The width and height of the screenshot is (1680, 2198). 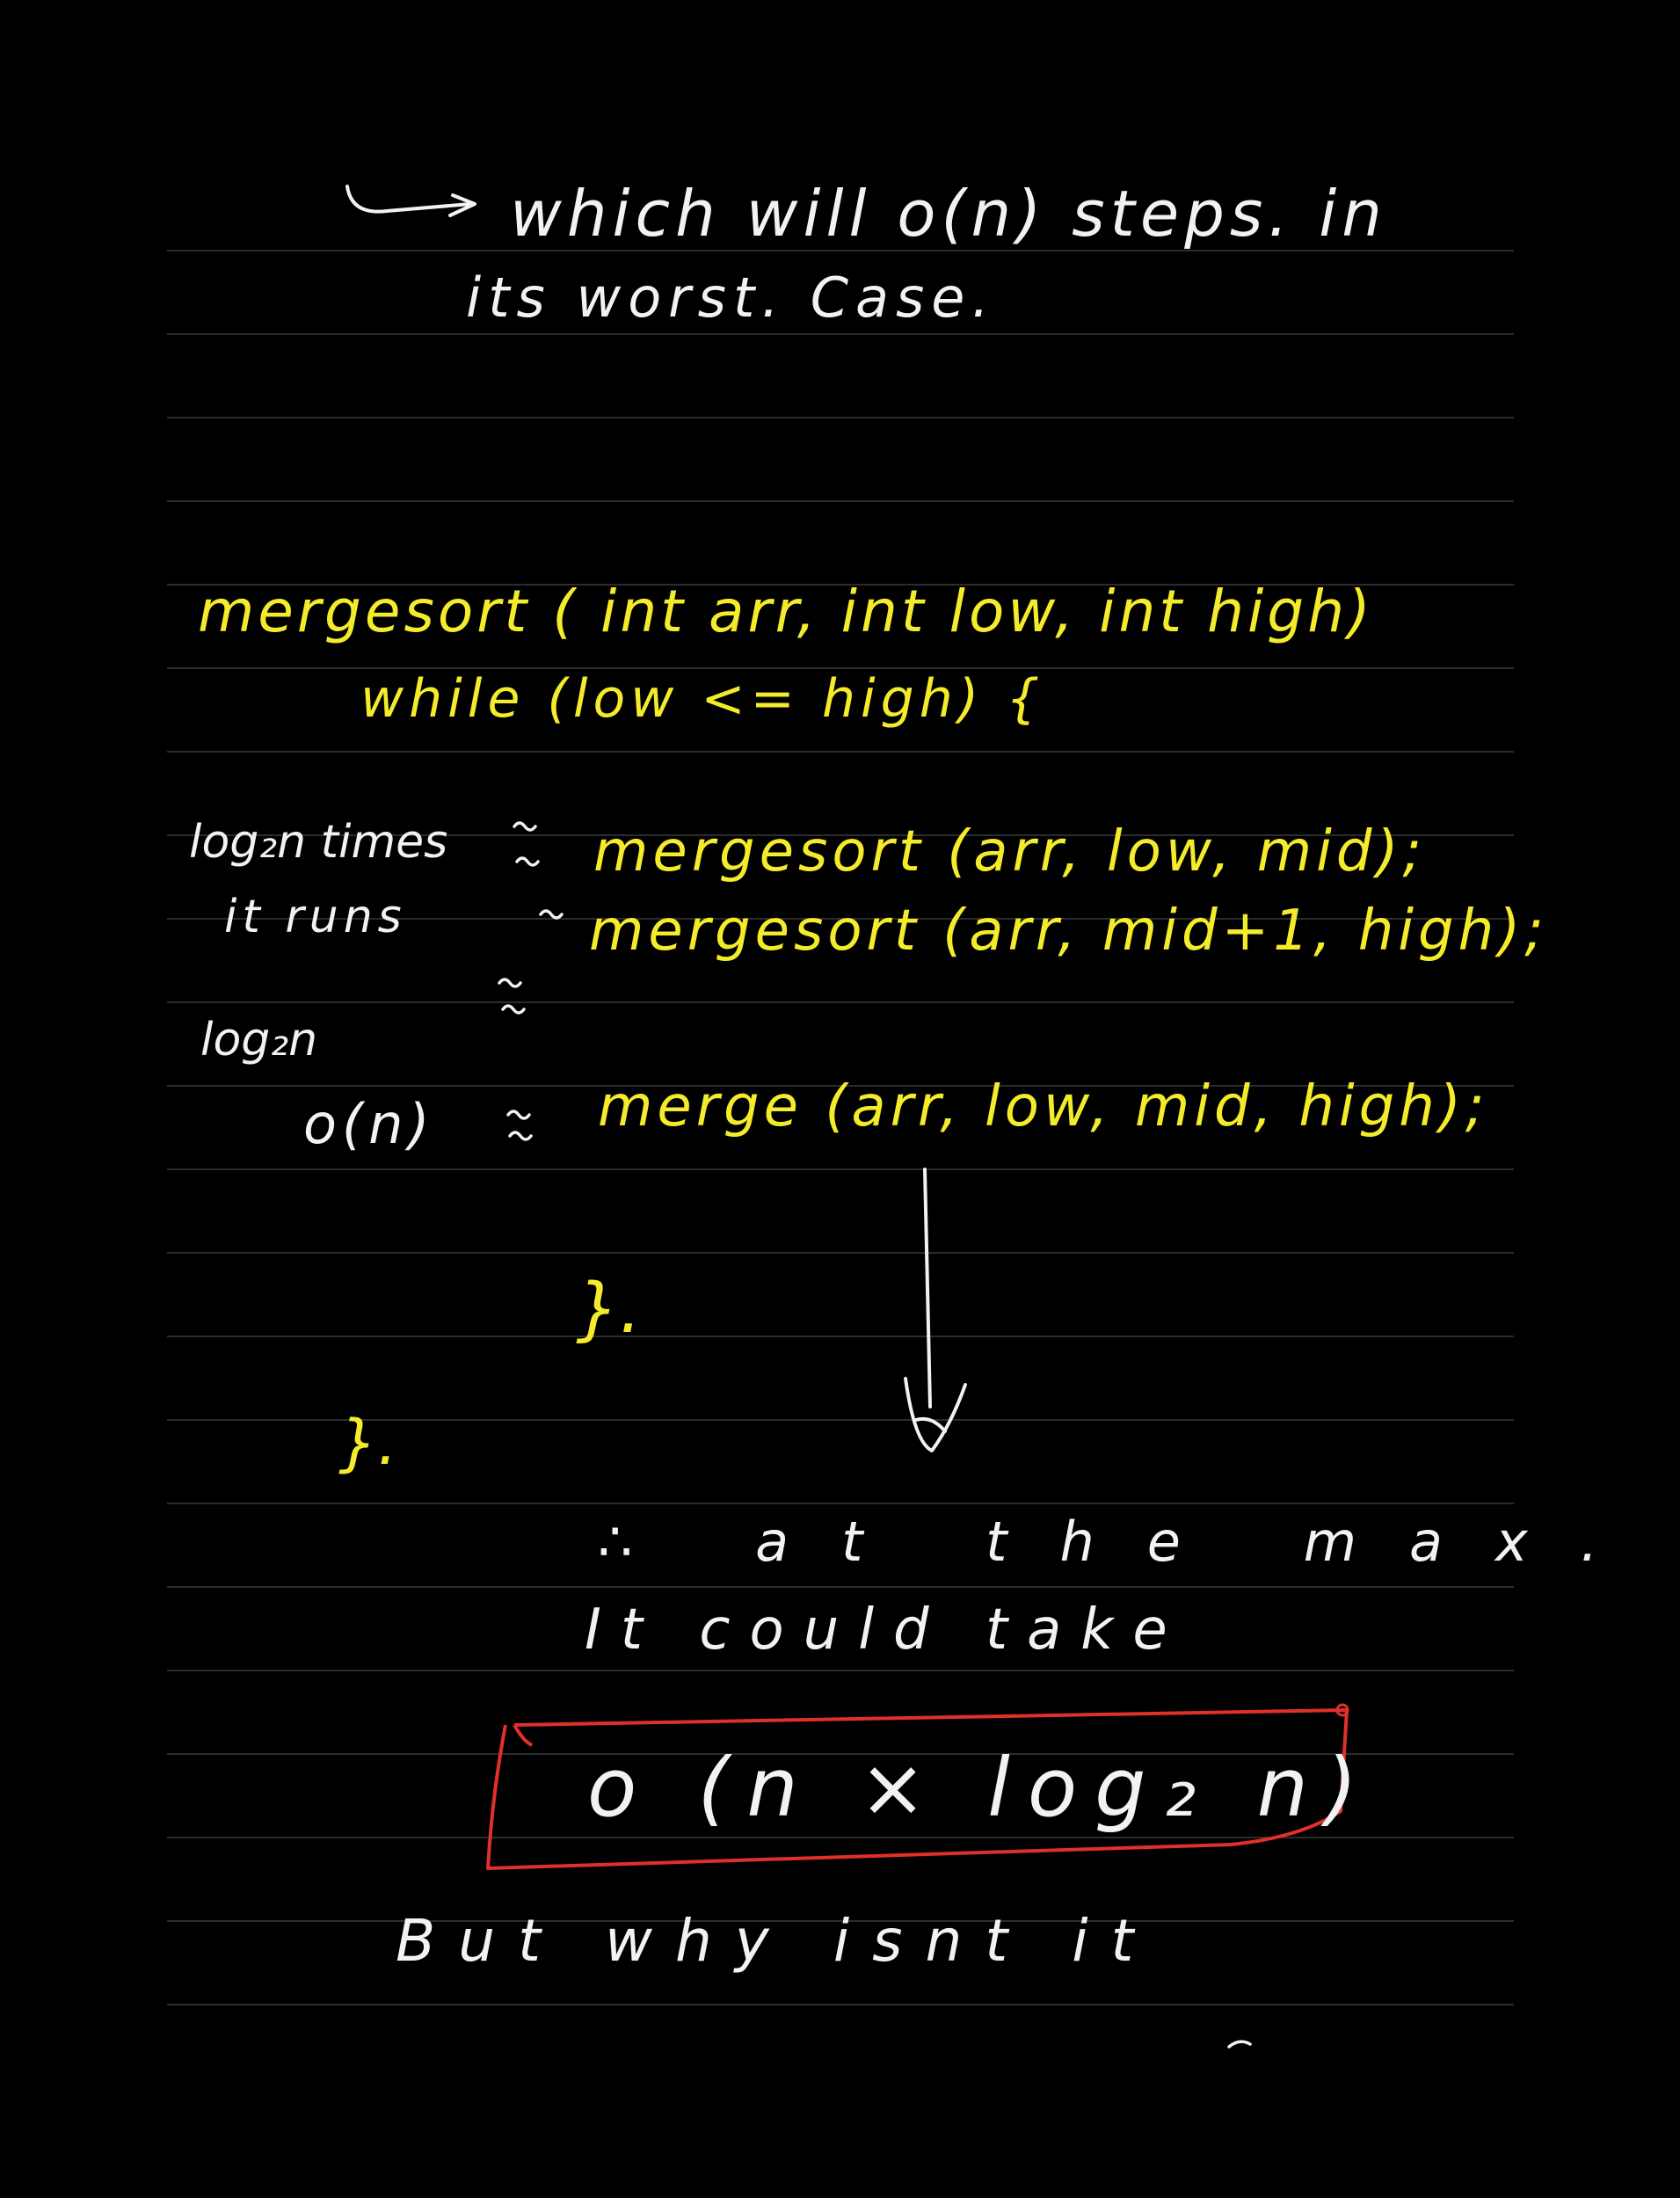 What do you see at coordinates (731, 298) in the screenshot?
I see `note-line-2: its worst. Case.` at bounding box center [731, 298].